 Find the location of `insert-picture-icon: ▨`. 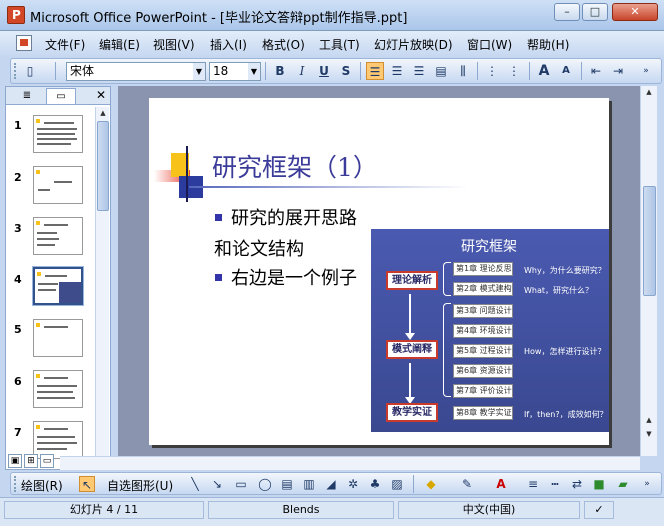

insert-picture-icon: ▨ is located at coordinates (397, 484).